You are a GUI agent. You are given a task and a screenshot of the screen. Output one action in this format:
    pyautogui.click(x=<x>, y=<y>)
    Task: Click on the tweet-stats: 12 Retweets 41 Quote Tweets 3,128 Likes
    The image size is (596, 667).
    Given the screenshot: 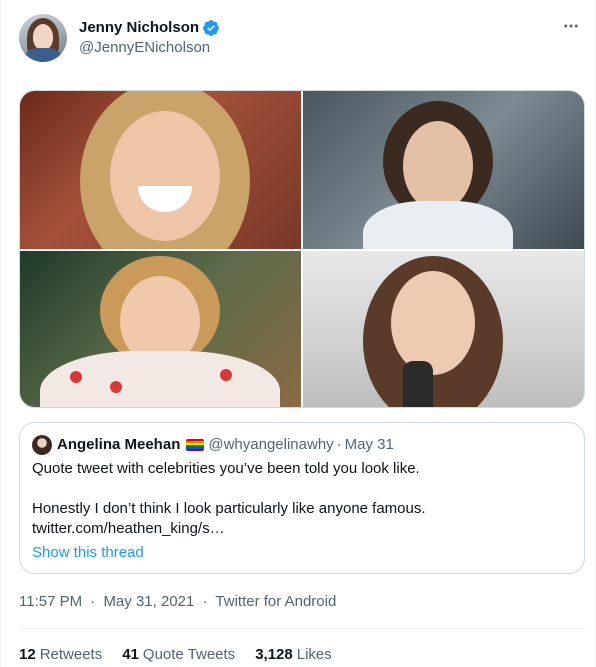 What is the action you would take?
    pyautogui.click(x=175, y=655)
    